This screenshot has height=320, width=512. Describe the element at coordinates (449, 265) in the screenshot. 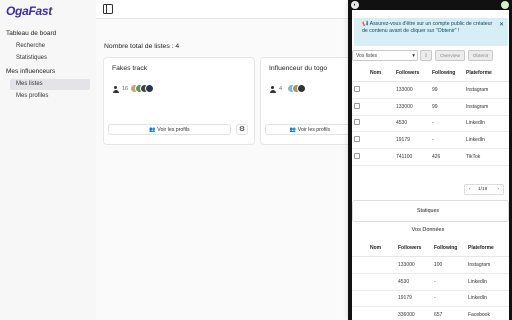

I see `cell-following: 100` at that location.